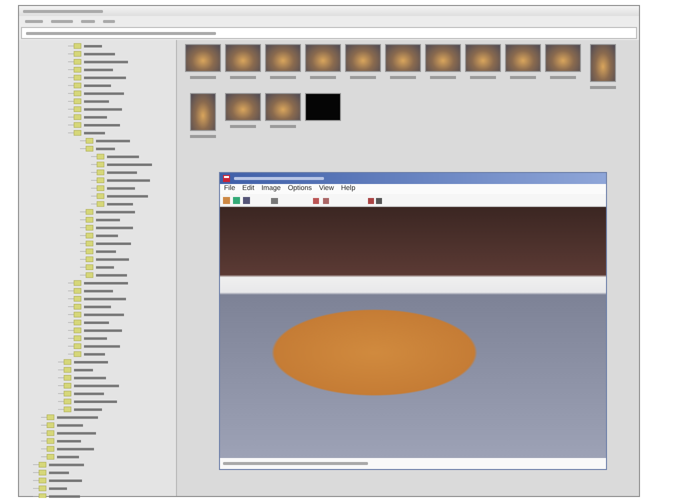 This screenshot has height=500, width=698. I want to click on address-field, so click(329, 33).